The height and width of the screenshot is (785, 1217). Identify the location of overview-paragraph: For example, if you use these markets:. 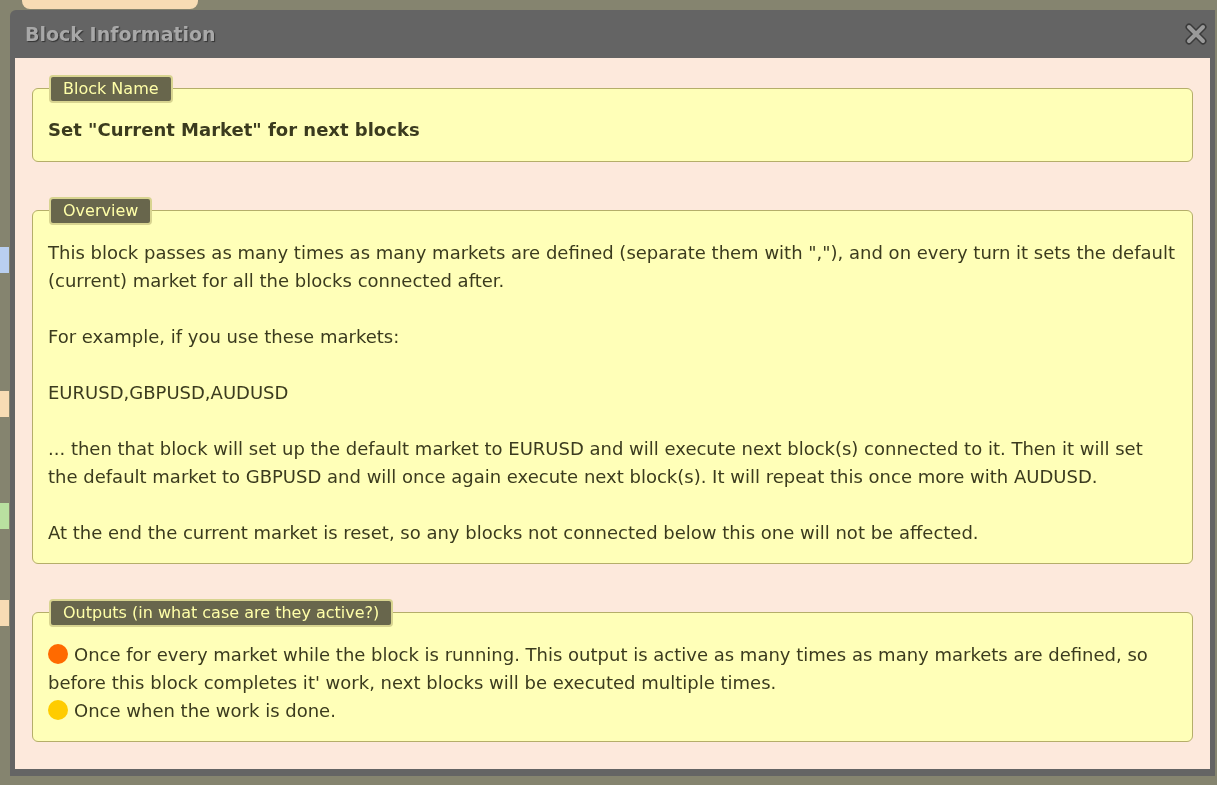
(224, 337).